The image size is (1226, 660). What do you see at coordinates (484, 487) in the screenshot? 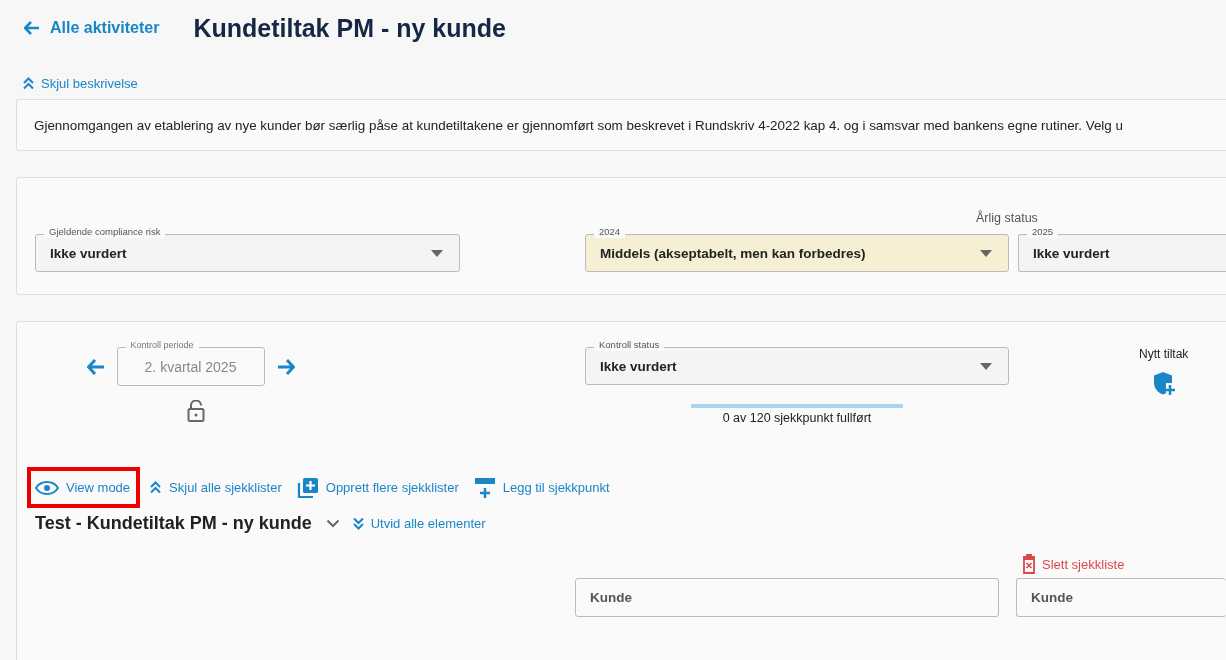
I see `add-row-icon` at bounding box center [484, 487].